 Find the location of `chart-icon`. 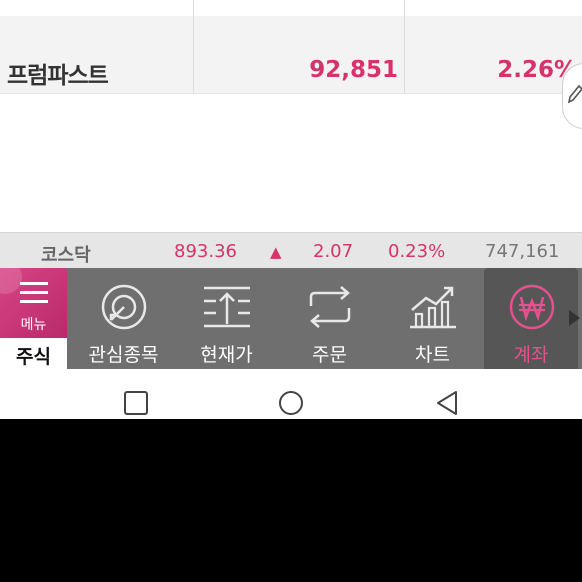

chart-icon is located at coordinates (433, 307).